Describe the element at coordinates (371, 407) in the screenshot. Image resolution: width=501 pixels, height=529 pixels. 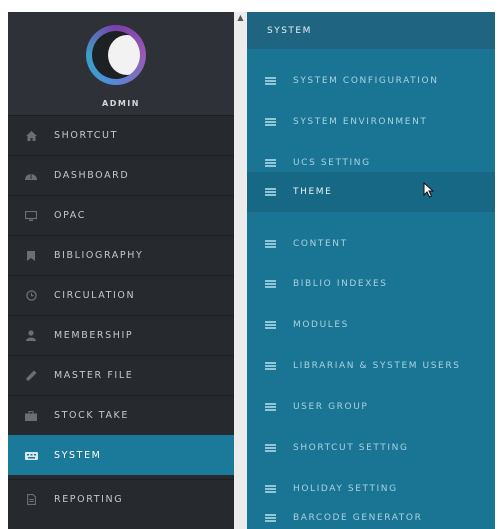
I see `submenu-item-user-group: USER GROUP` at that location.